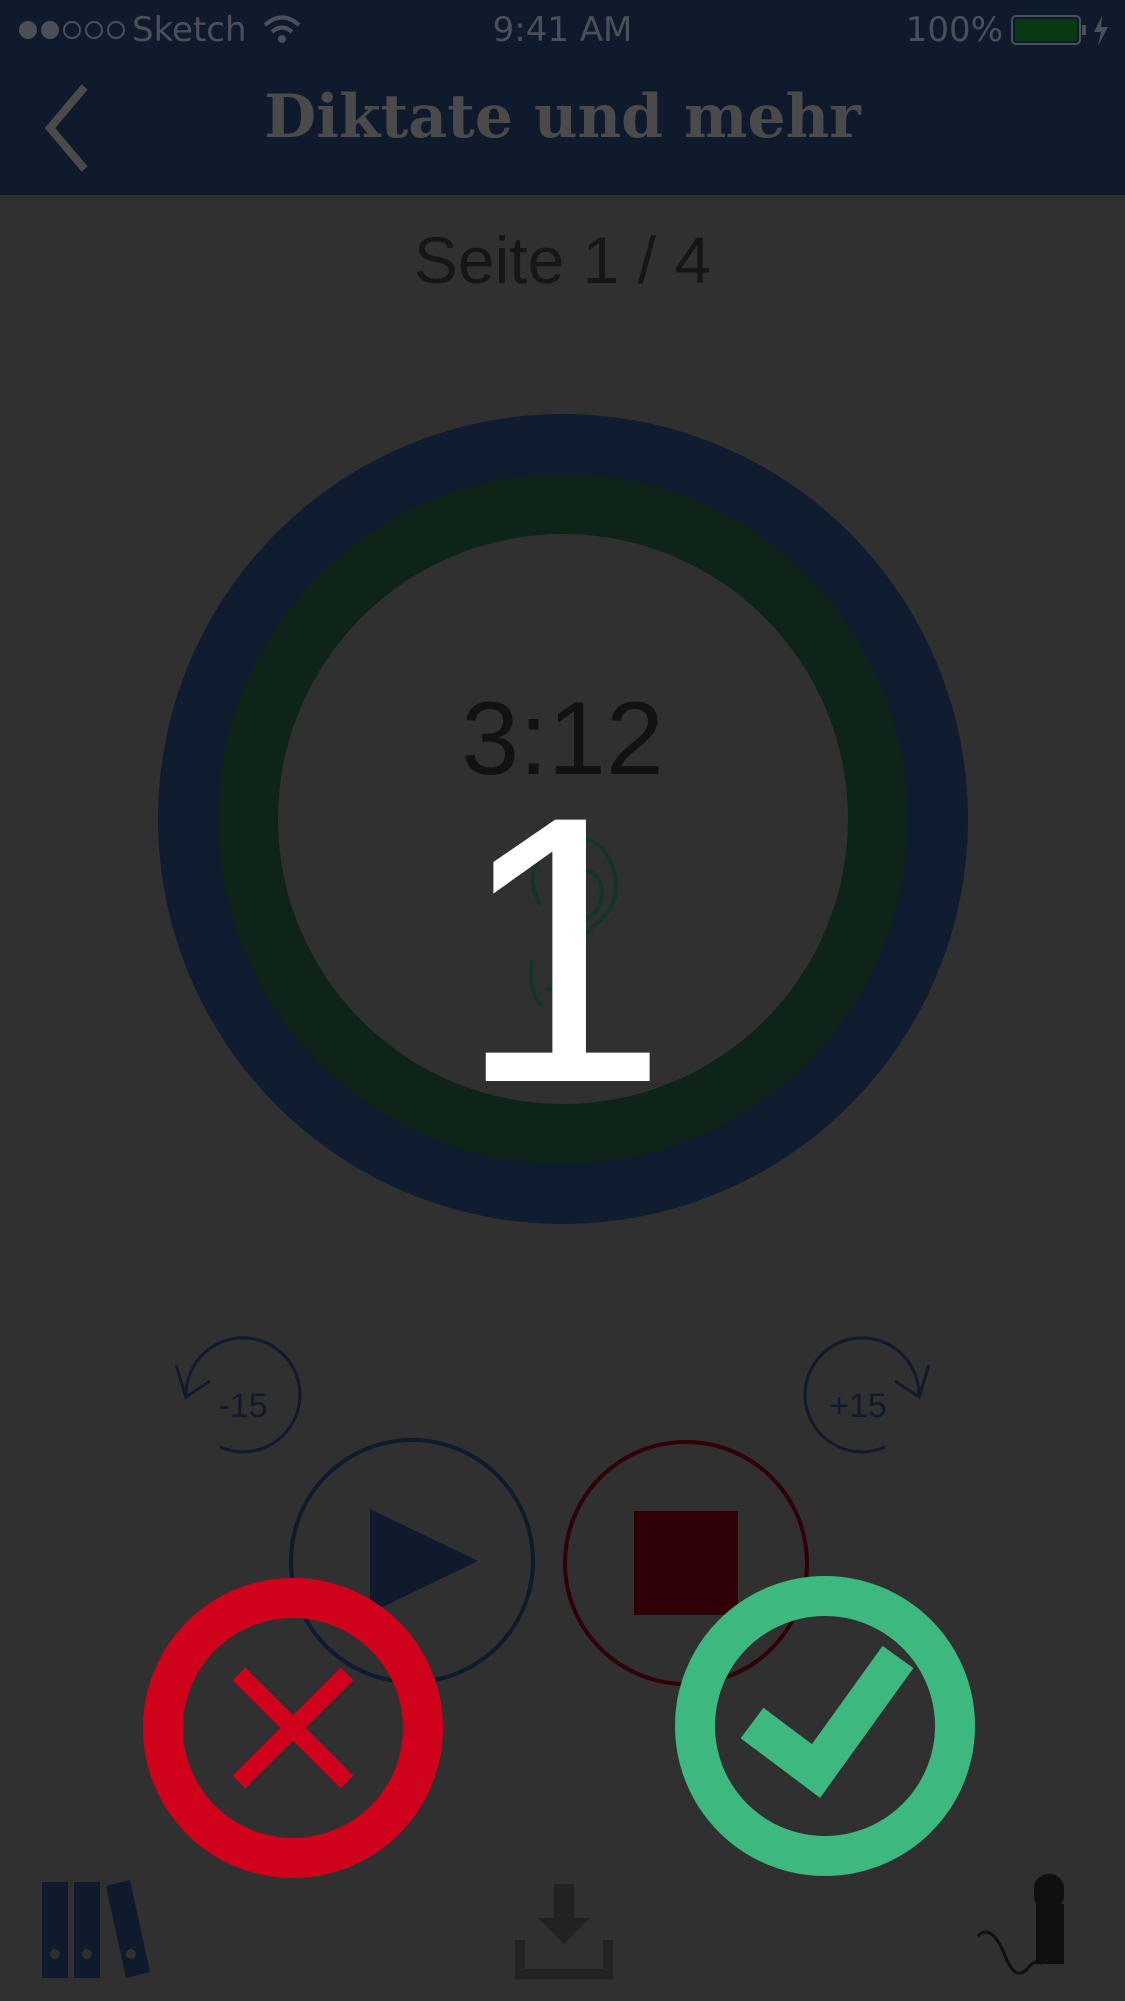 This screenshot has width=1125, height=2001. What do you see at coordinates (242, 1406) in the screenshot?
I see `skip-back-label: -15` at bounding box center [242, 1406].